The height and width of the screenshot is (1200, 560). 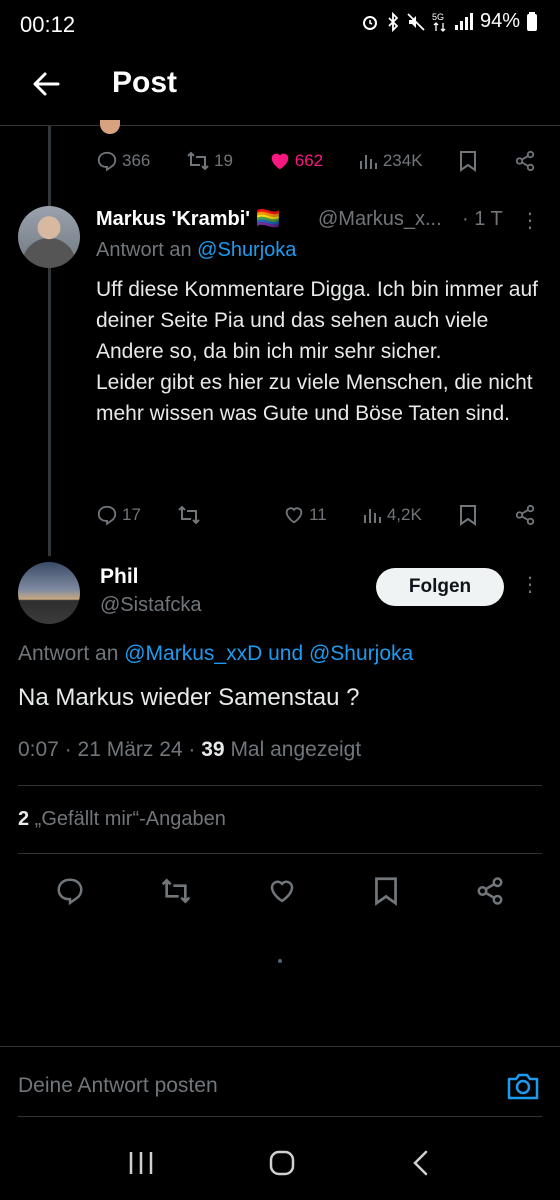 I want to click on like-action: 11, so click(x=305, y=515).